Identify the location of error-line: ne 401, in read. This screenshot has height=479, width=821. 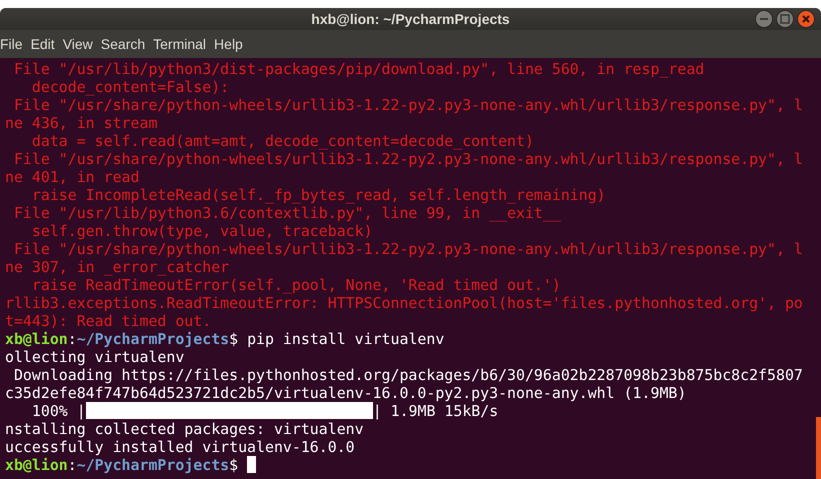
(72, 177).